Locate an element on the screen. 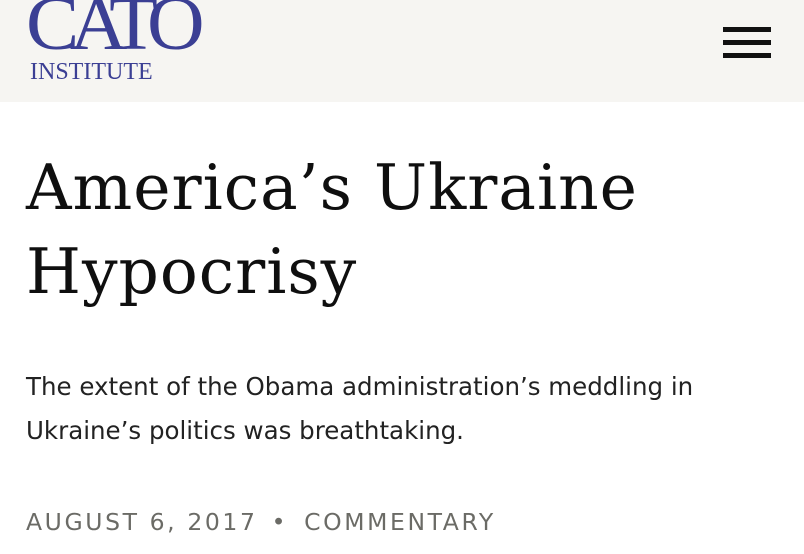 This screenshot has height=554, width=804. logo-subtitle: INSTITUTE is located at coordinates (91, 72).